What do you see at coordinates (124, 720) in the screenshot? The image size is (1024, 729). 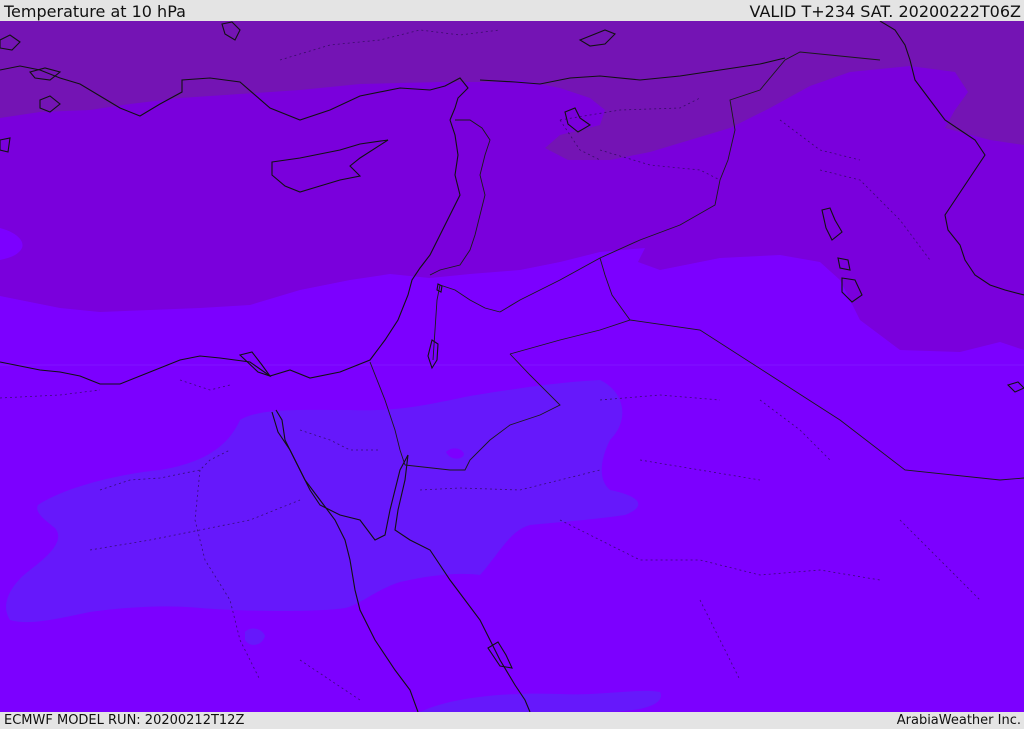 I see `model-run: ECMWF MODEL RUN: 20200212T12Z` at bounding box center [124, 720].